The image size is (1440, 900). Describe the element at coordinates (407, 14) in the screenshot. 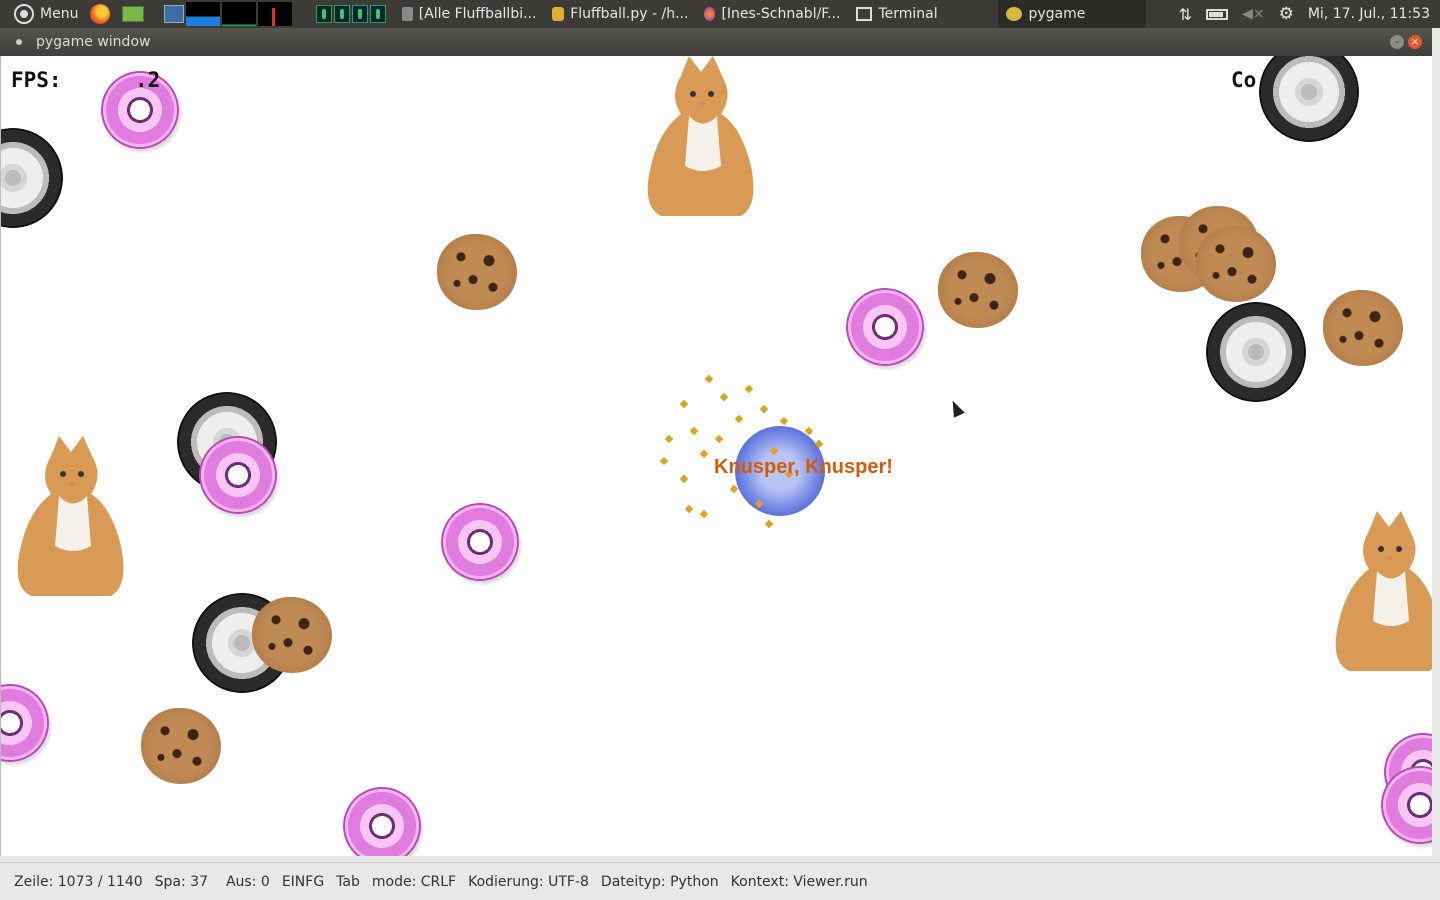

I see `folder-icon` at that location.